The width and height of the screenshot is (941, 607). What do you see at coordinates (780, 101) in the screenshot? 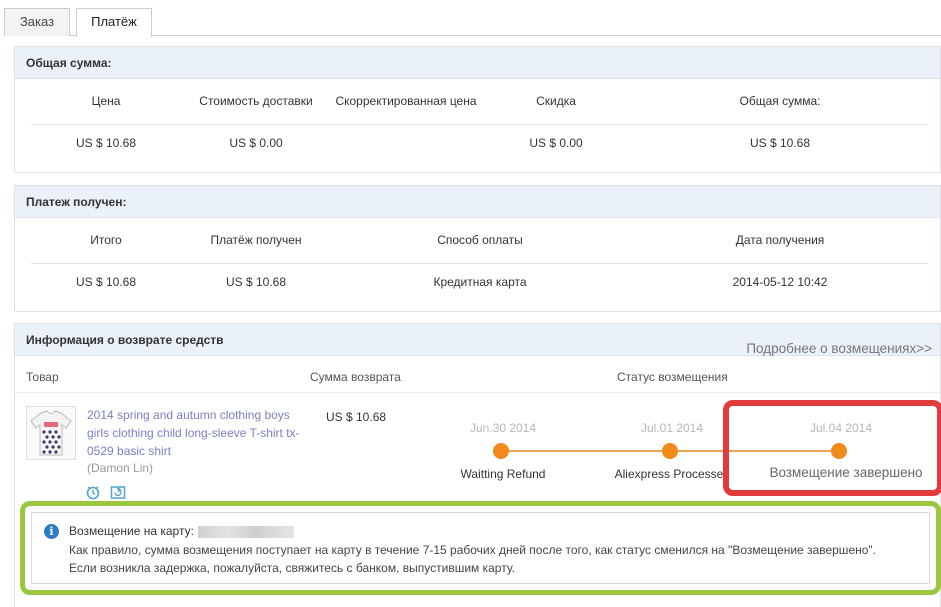
I see `total-header: Общая сумма:` at bounding box center [780, 101].